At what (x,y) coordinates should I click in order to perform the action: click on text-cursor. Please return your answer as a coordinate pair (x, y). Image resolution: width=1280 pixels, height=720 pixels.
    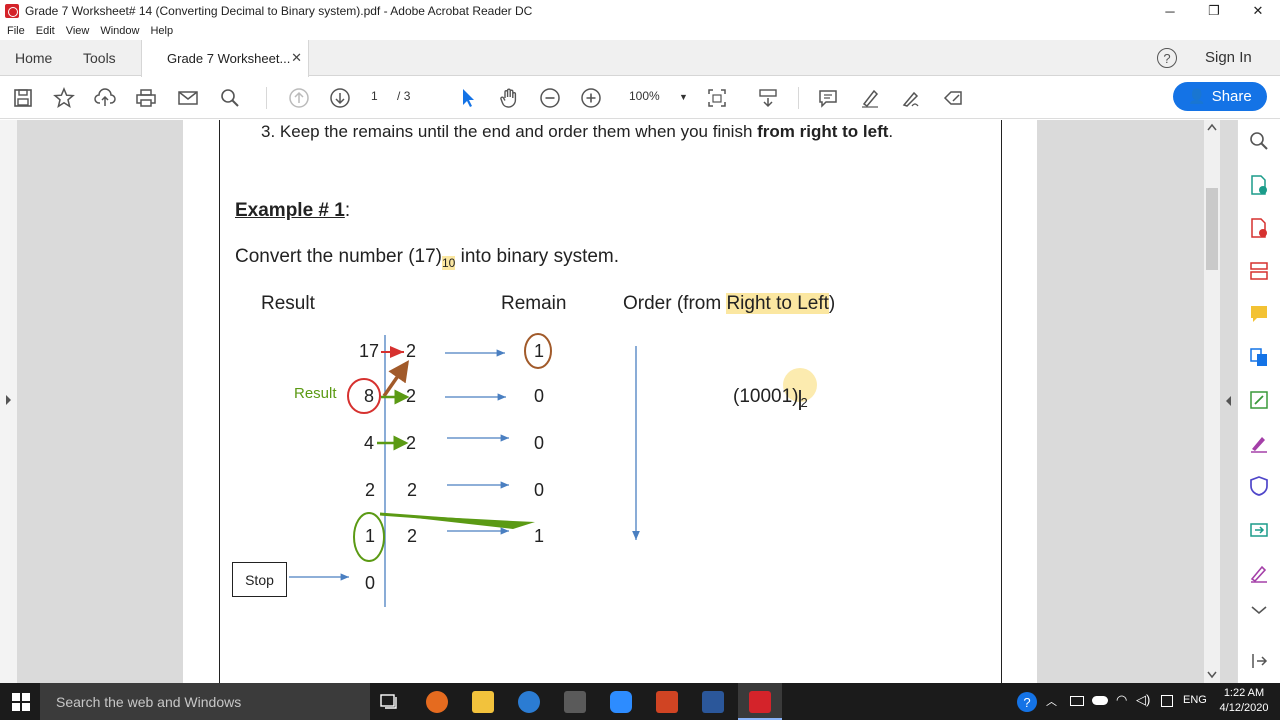
    Looking at the image, I should click on (800, 400).